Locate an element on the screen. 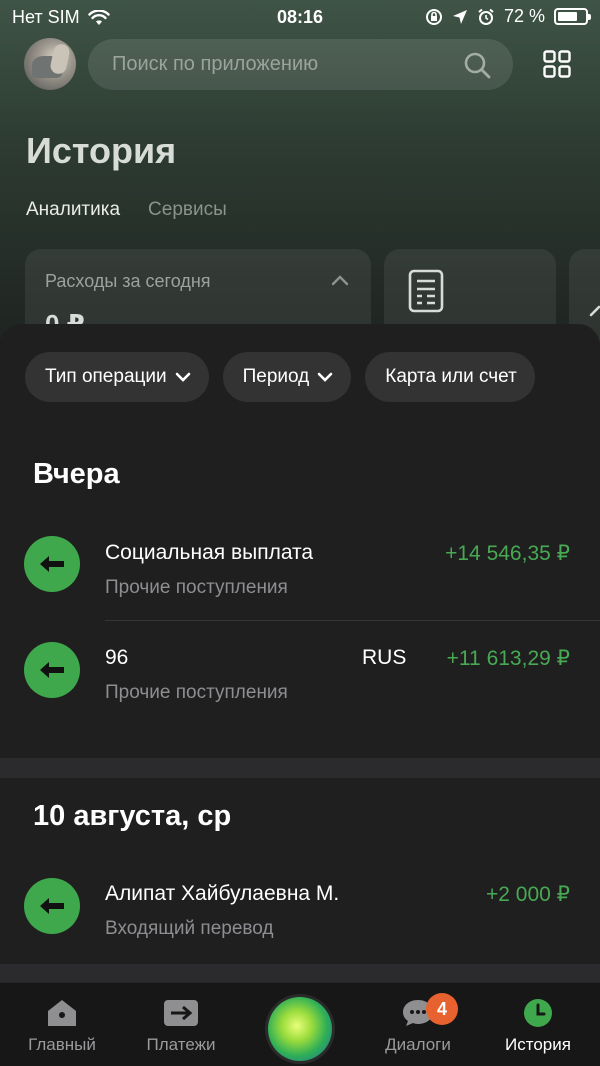 This screenshot has width=600, height=1066. tab-analytics: Аналитика is located at coordinates (73, 210).